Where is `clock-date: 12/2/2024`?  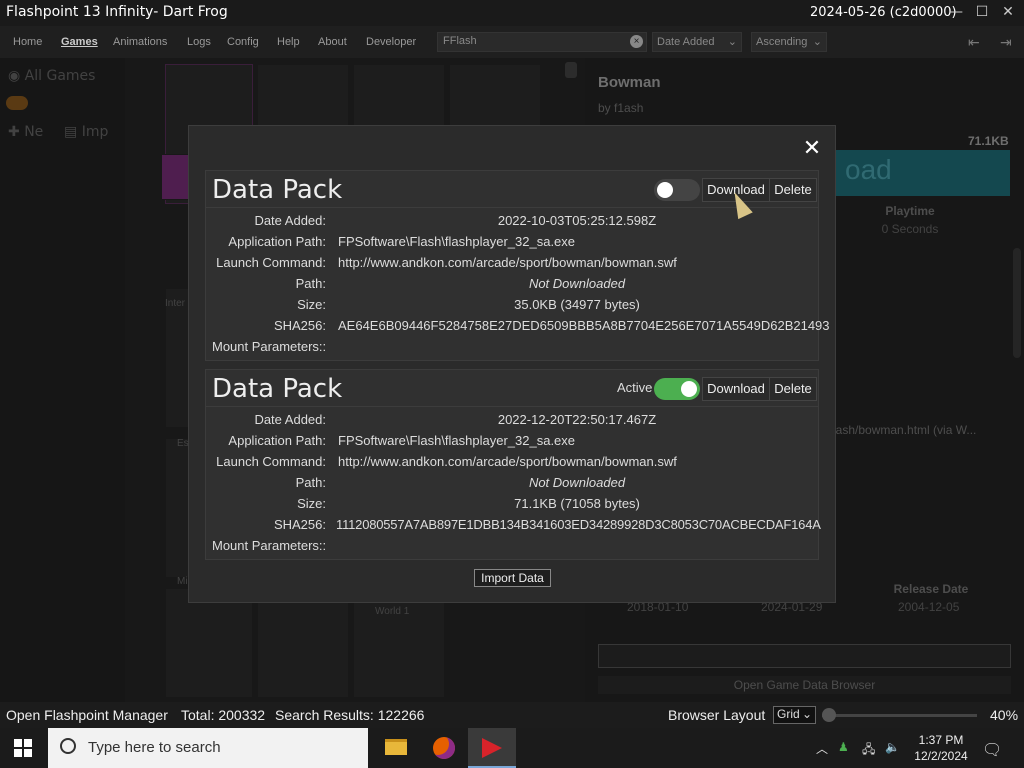 clock-date: 12/2/2024 is located at coordinates (941, 756).